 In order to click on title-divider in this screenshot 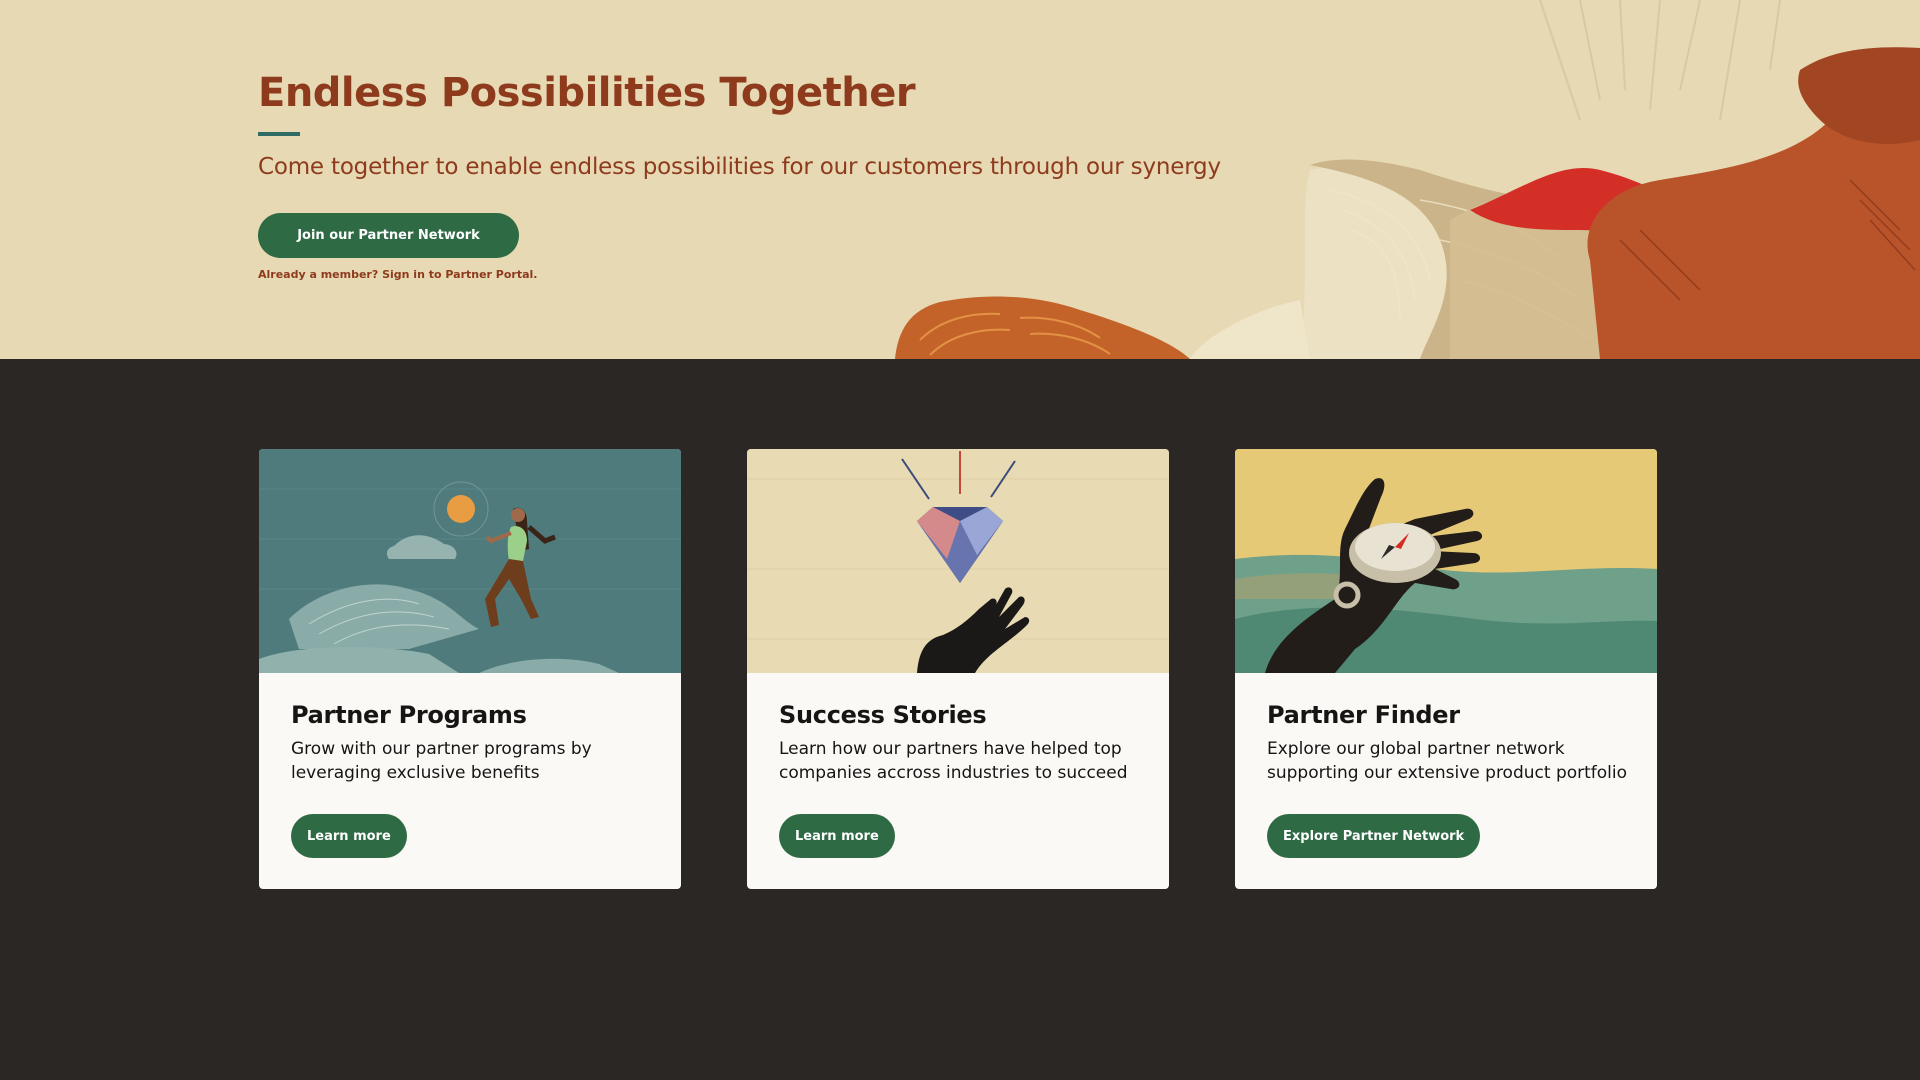, I will do `click(279, 134)`.